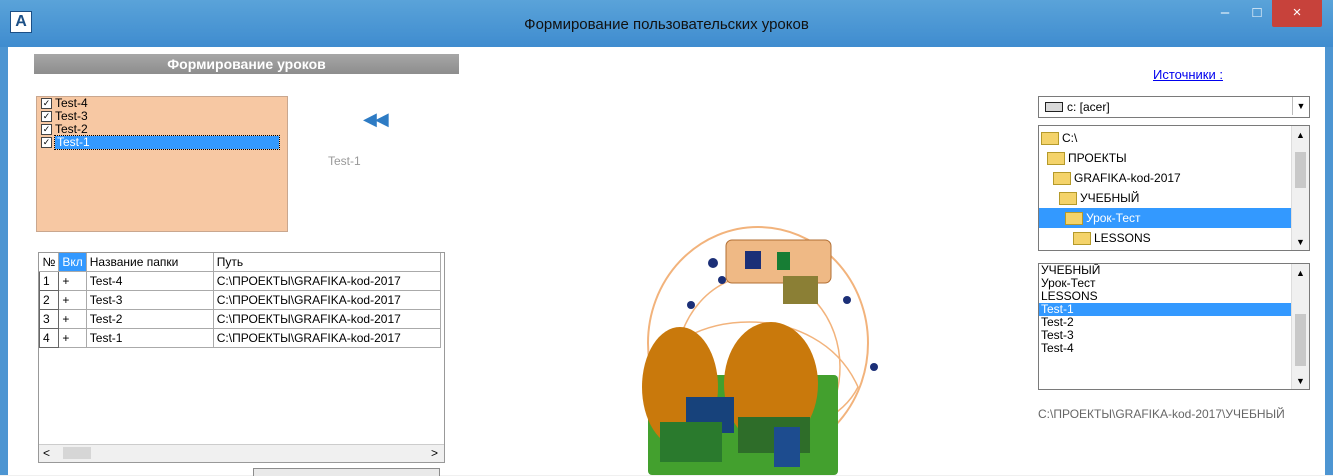 The width and height of the screenshot is (1333, 476). What do you see at coordinates (1297, 13) in the screenshot?
I see `close-button: ×` at bounding box center [1297, 13].